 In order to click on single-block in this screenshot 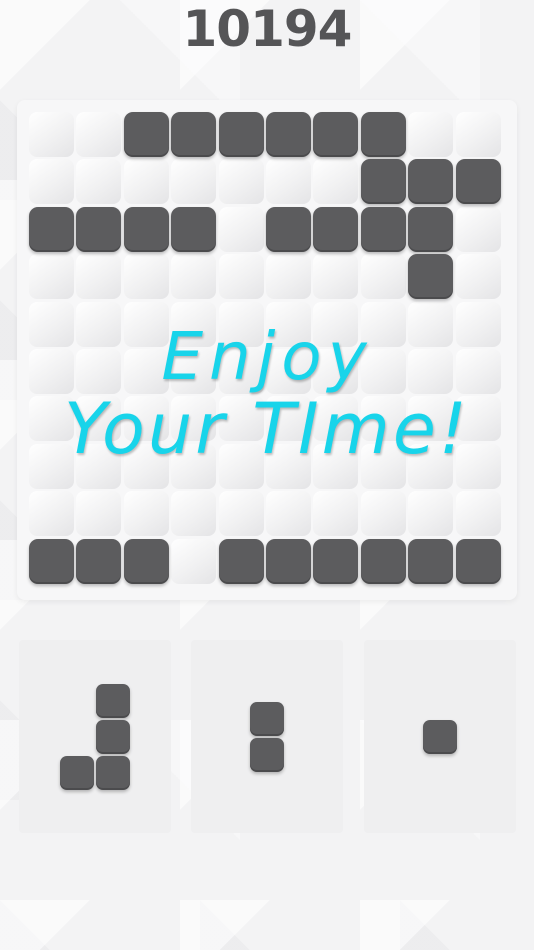, I will do `click(440, 736)`.